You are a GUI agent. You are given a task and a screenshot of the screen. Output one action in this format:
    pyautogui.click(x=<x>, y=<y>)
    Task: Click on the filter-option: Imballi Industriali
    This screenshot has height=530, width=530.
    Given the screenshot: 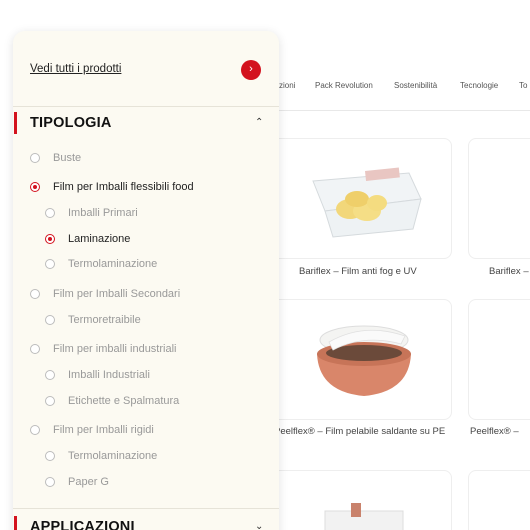 What is the action you would take?
    pyautogui.click(x=97, y=375)
    